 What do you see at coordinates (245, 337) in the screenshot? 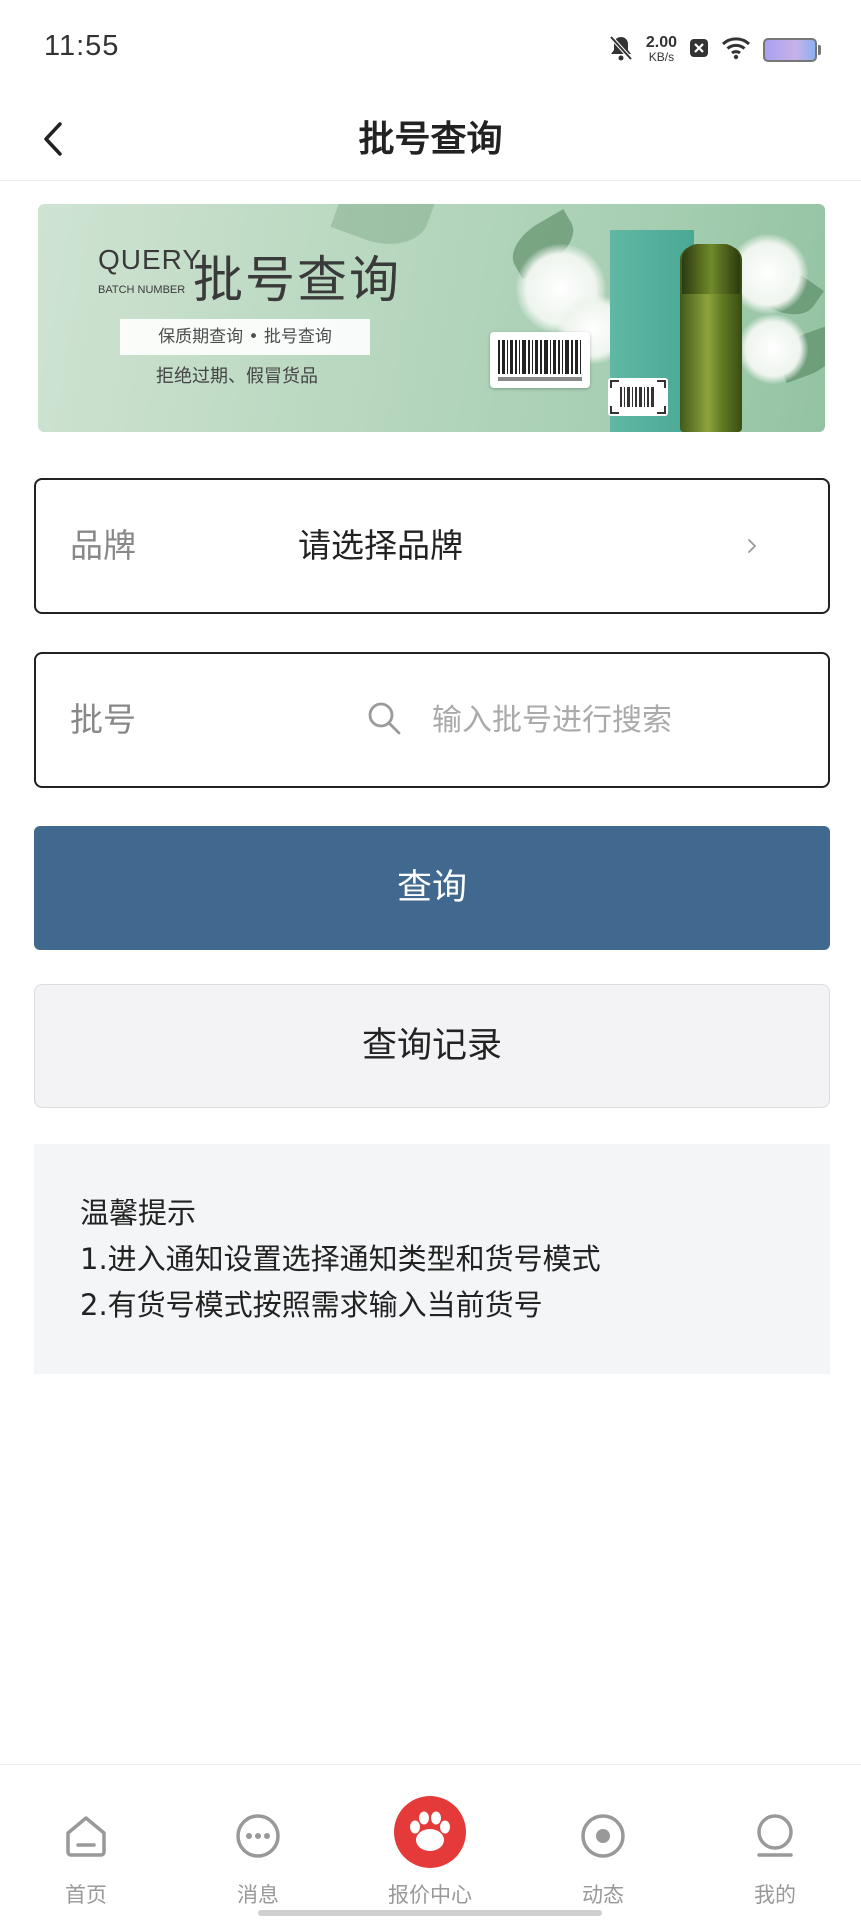
I see `banner-tag: 保质期查询 • 批号查询` at bounding box center [245, 337].